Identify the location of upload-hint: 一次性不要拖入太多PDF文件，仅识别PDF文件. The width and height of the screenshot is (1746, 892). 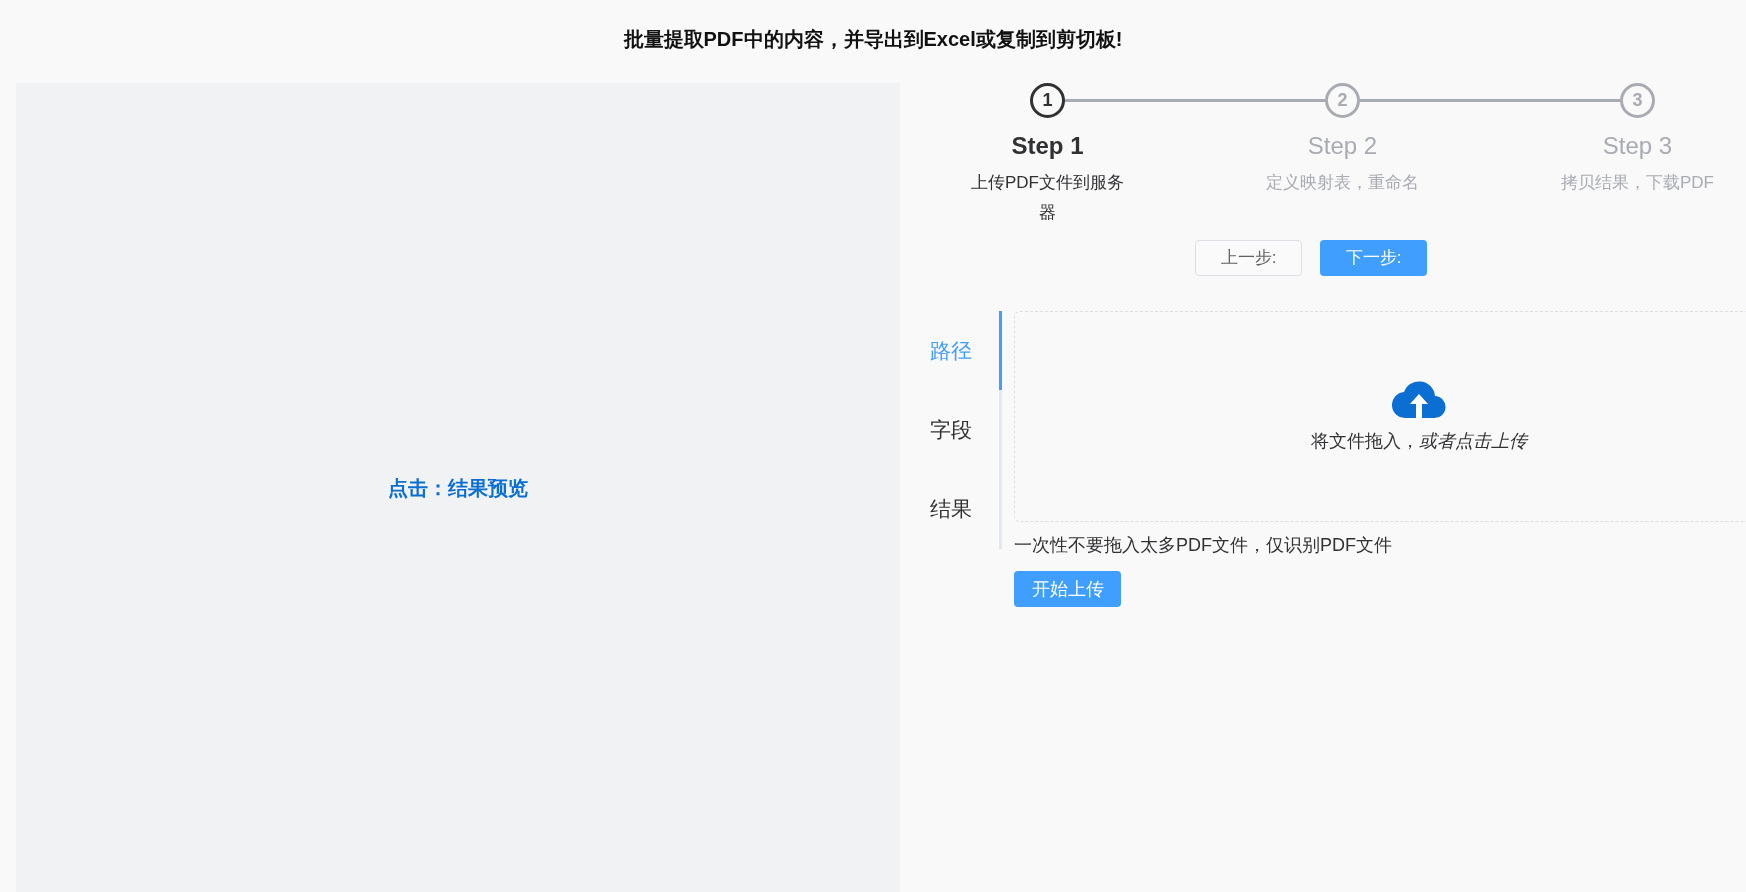
(1203, 545).